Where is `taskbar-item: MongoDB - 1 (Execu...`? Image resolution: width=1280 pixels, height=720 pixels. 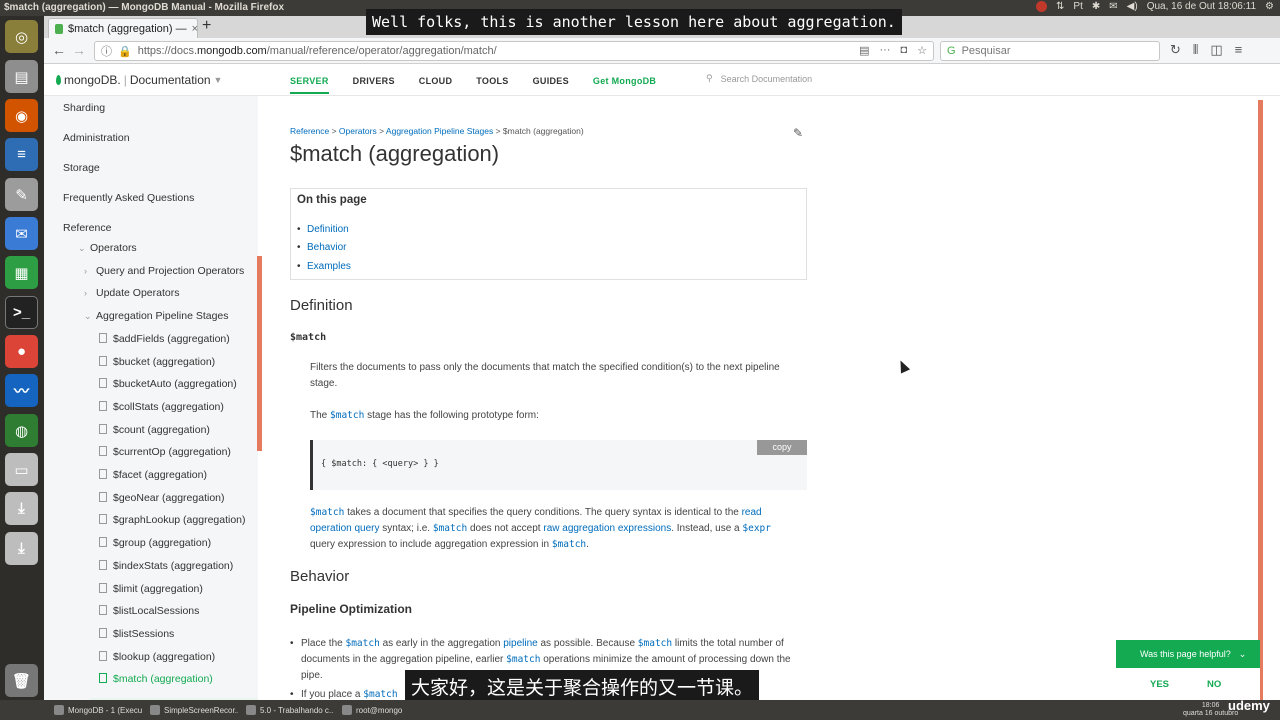
taskbar-item: MongoDB - 1 (Execu... is located at coordinates (96, 710).